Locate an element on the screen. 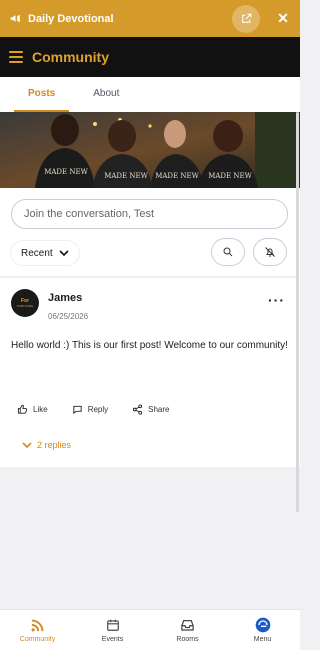 Image resolution: width=320 pixels, height=650 pixels. replies-label: 2 replies is located at coordinates (54, 445).